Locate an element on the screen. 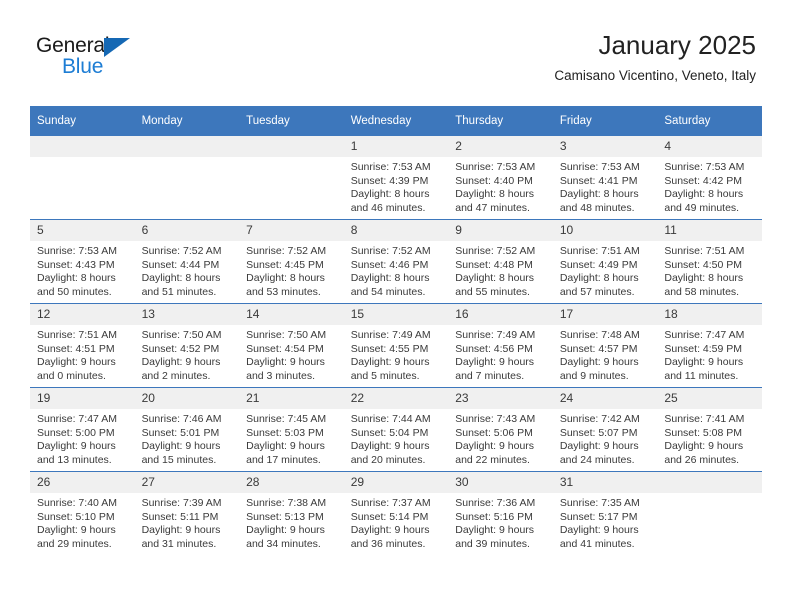 This screenshot has height=612, width=792. day-number: 11 is located at coordinates (709, 230).